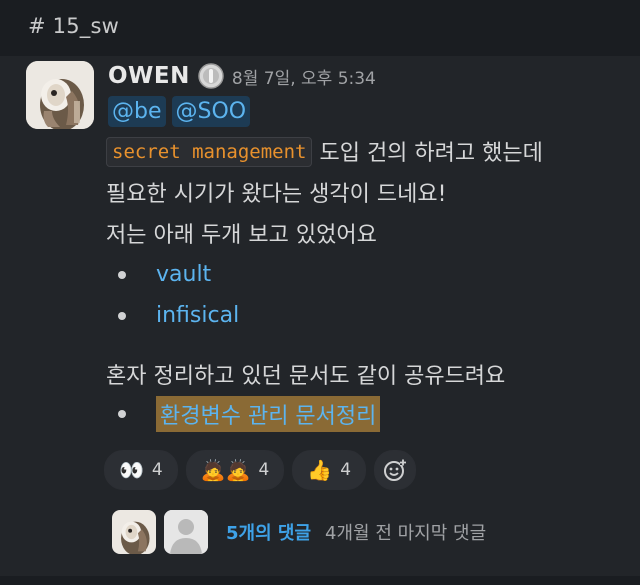 Image resolution: width=640 pixels, height=585 pixels. What do you see at coordinates (211, 111) in the screenshot?
I see `mention-soo: @SOO` at bounding box center [211, 111].